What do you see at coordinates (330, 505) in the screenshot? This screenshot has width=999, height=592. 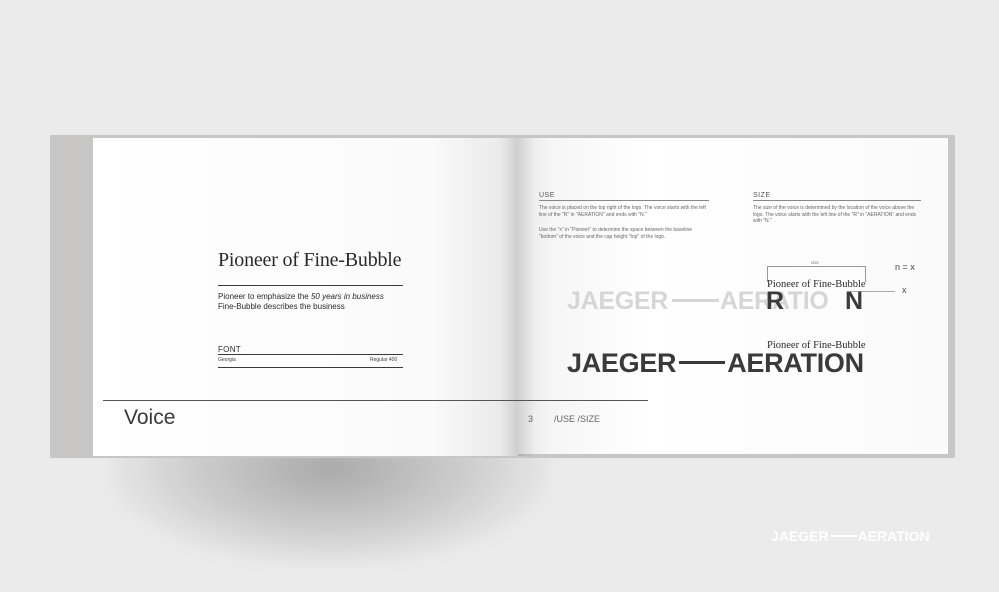 I see `book-shadow` at bounding box center [330, 505].